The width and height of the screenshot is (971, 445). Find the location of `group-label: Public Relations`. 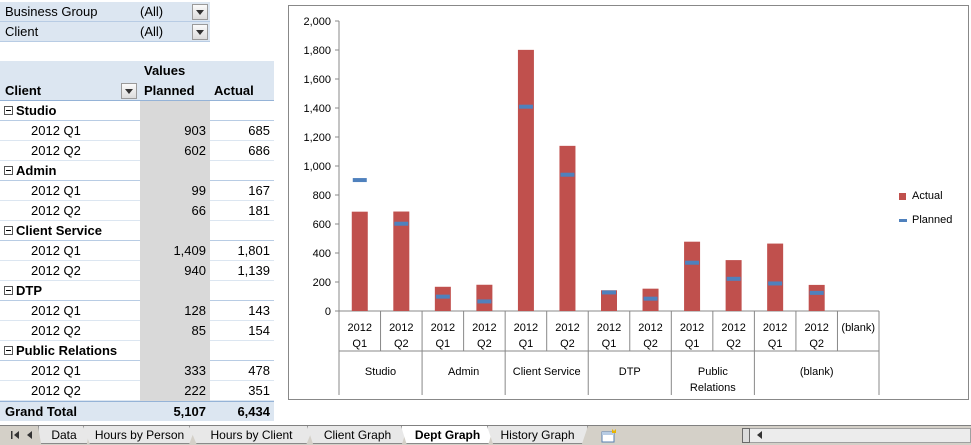

group-label: Public Relations is located at coordinates (67, 350).